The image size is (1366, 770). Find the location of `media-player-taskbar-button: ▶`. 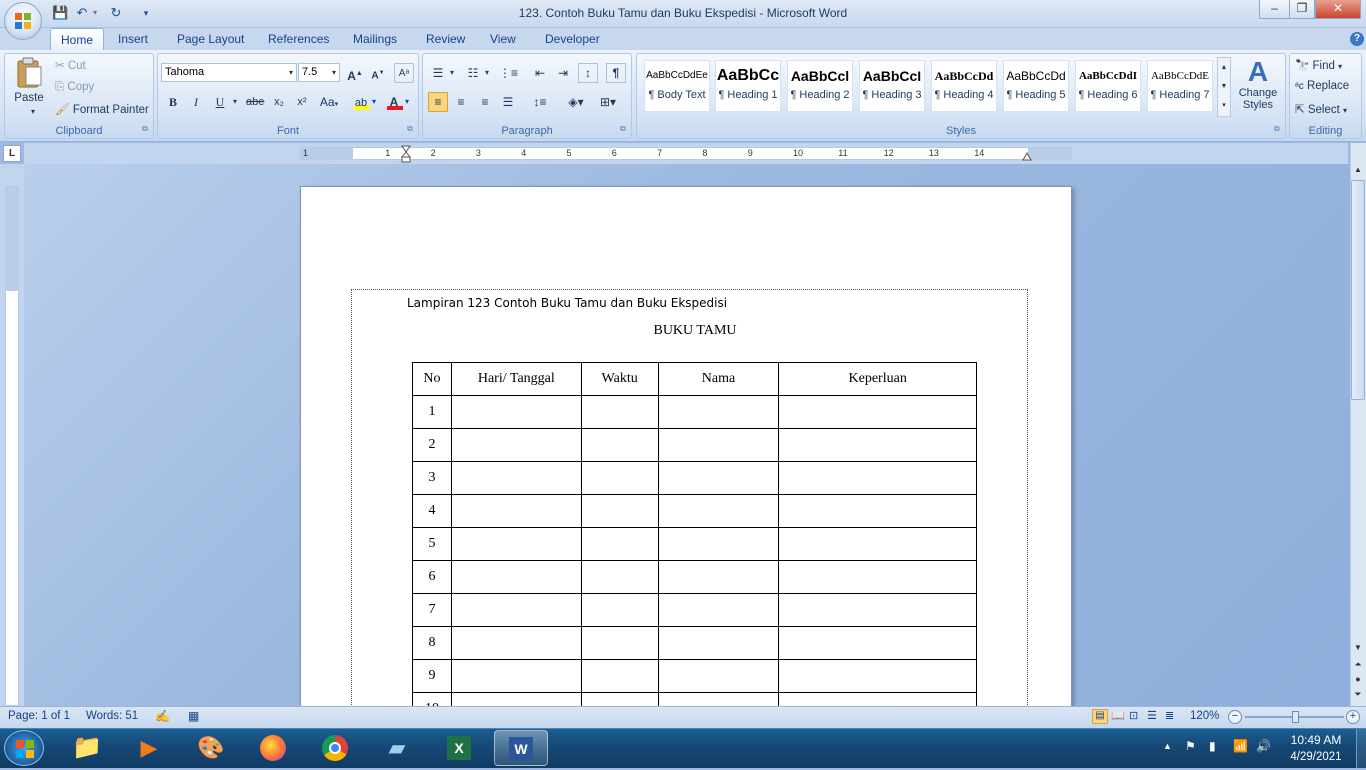

media-player-taskbar-button: ▶ is located at coordinates (149, 748).